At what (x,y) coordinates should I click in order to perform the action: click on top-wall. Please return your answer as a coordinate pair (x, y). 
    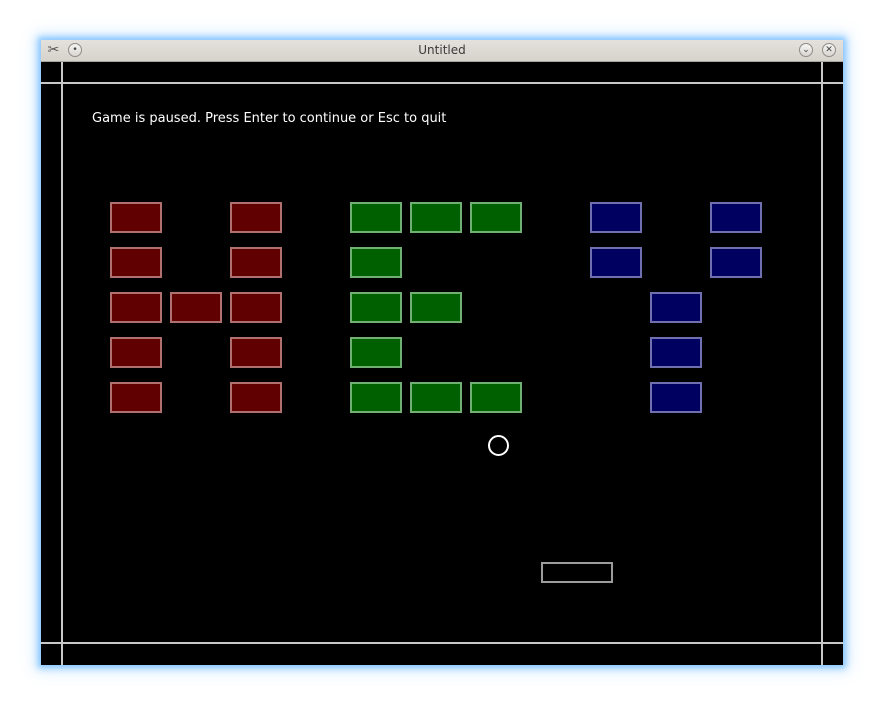
    Looking at the image, I should click on (442, 83).